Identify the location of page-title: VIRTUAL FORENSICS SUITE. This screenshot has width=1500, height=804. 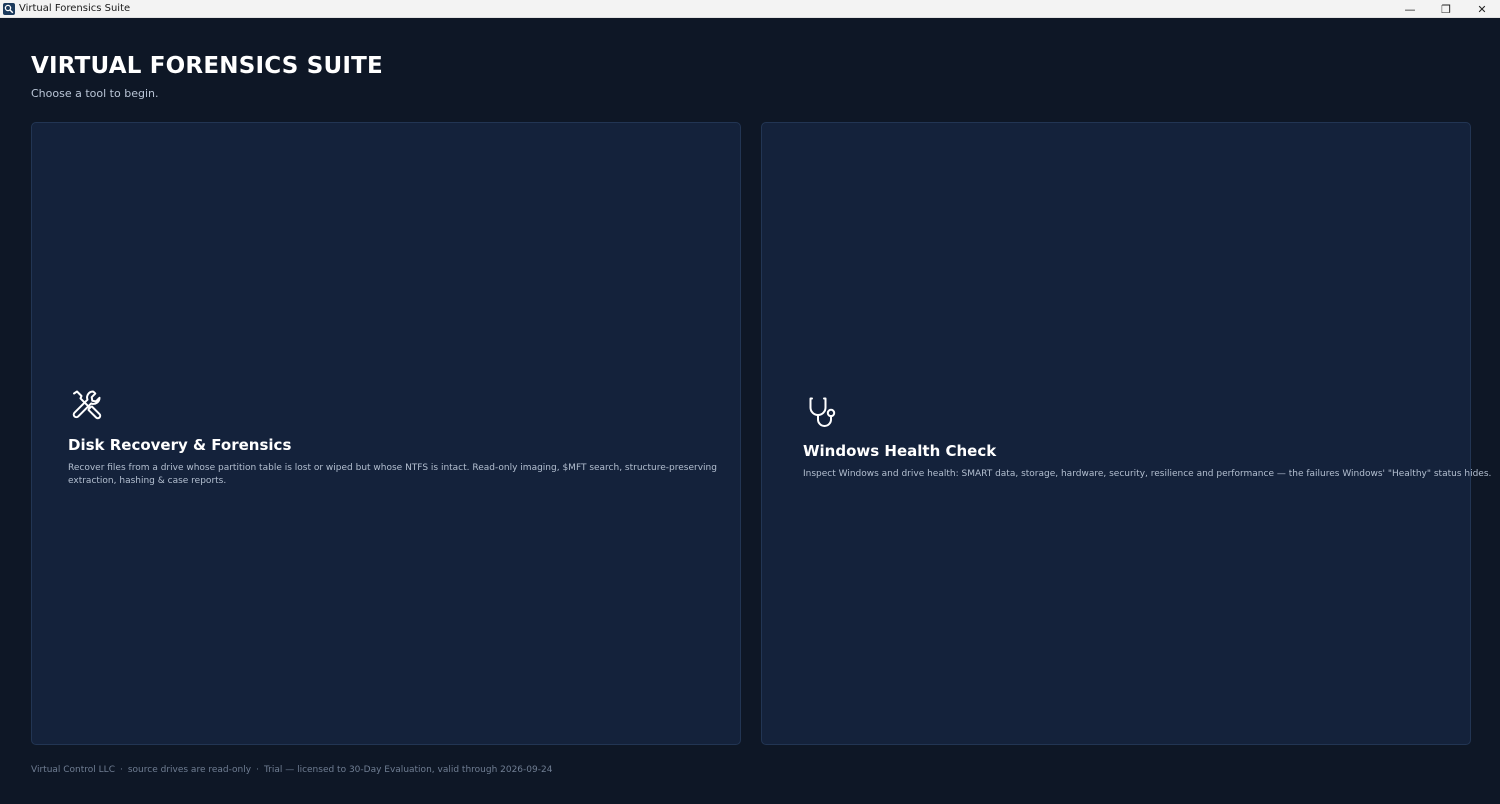
(207, 66).